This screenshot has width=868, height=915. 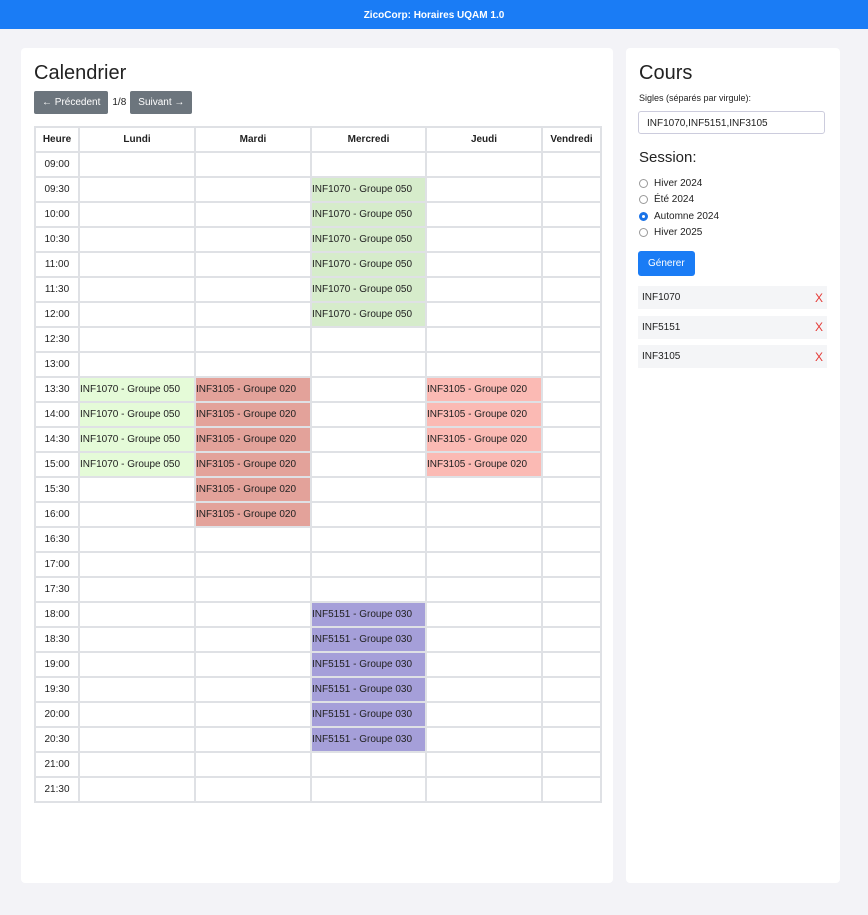 I want to click on time-cell: 16:00, so click(x=57, y=514).